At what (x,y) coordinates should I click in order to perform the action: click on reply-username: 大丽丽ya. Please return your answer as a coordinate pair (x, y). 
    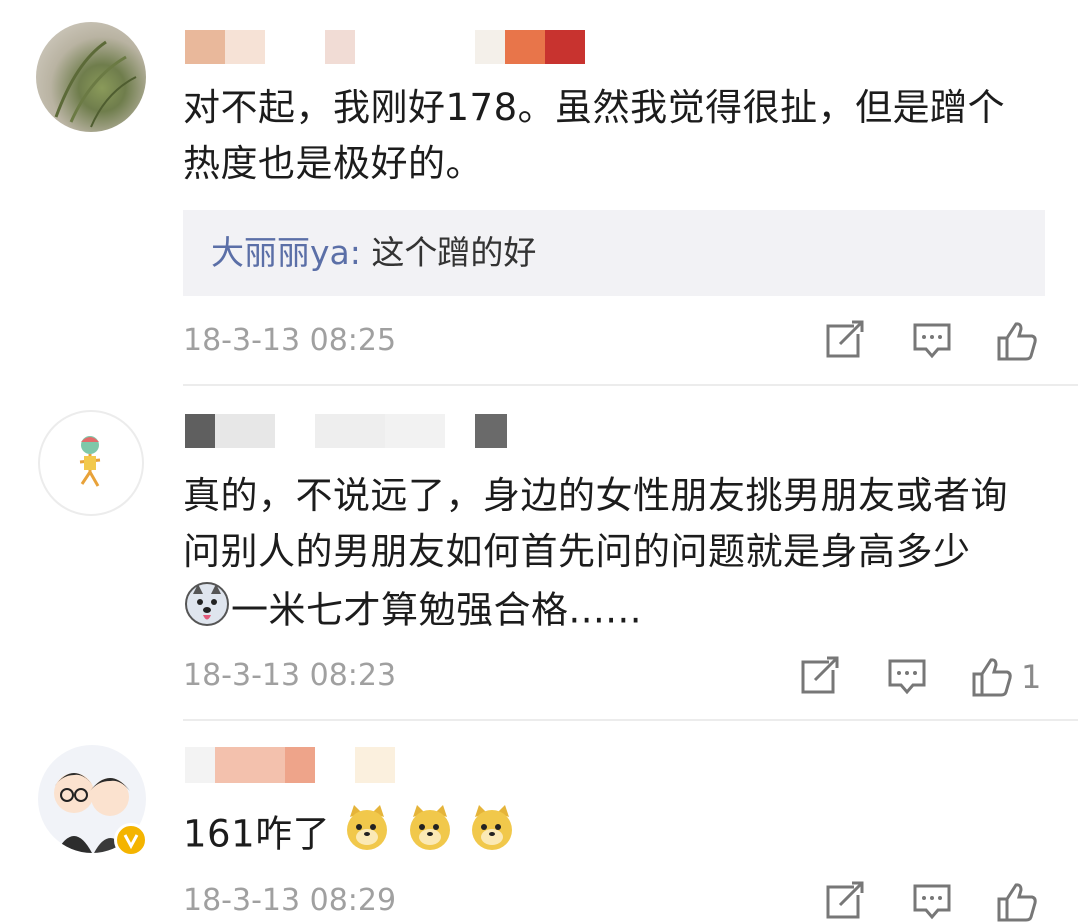
    Looking at the image, I should click on (280, 252).